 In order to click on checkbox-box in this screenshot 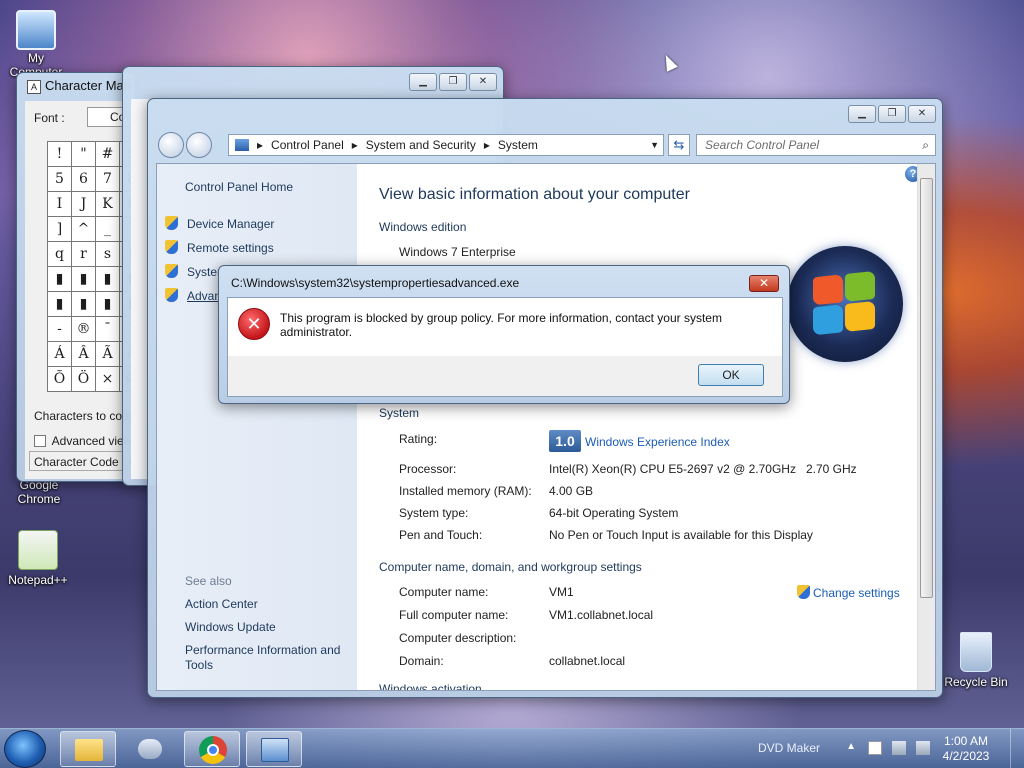, I will do `click(40, 441)`.